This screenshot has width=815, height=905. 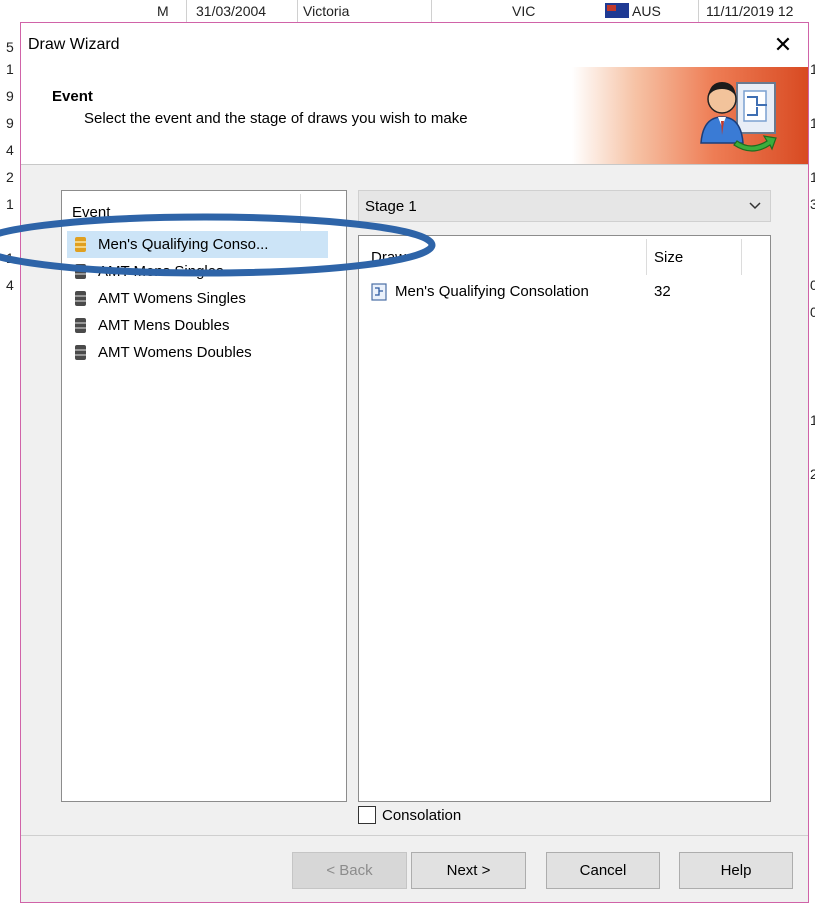 I want to click on draw-bracket-icon, so click(x=379, y=292).